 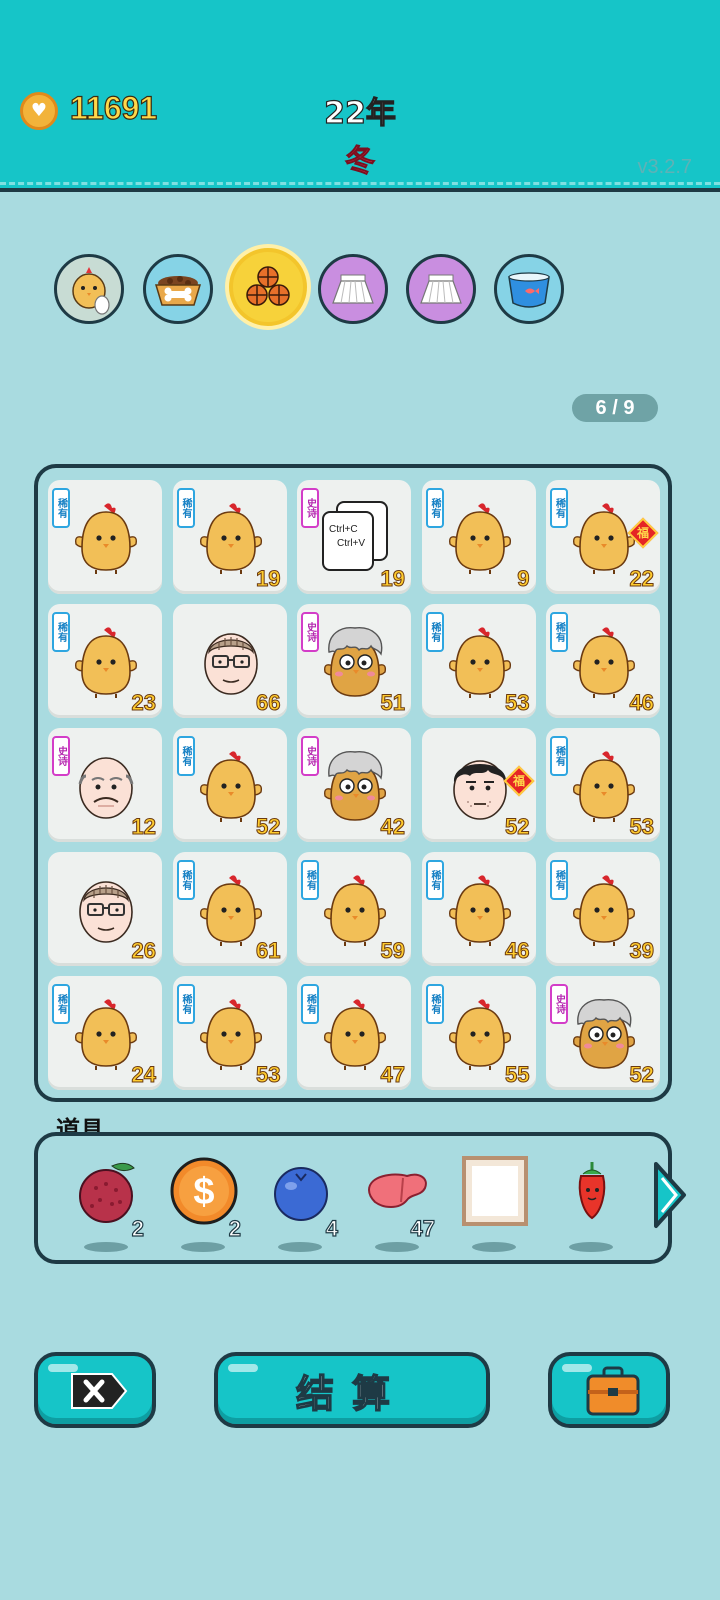 I want to click on board-cell: 稀有 23, so click(x=105, y=661).